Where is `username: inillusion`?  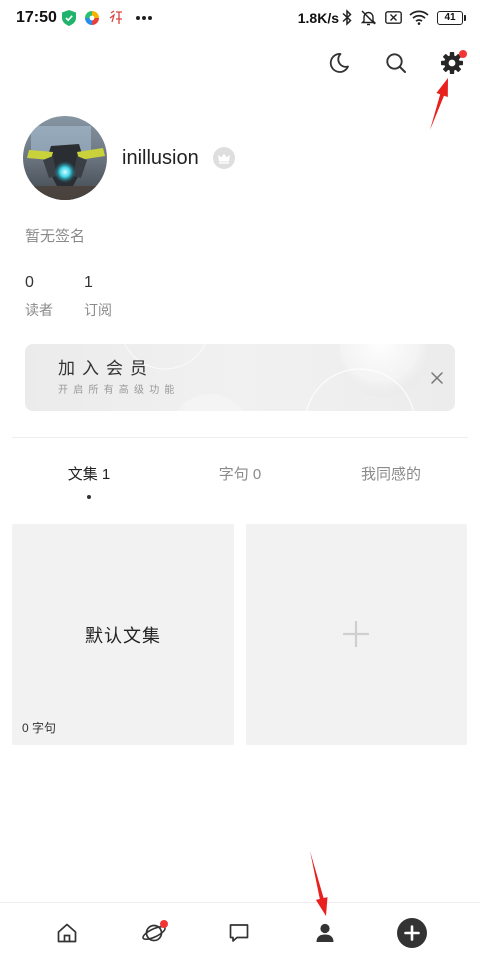
username: inillusion is located at coordinates (160, 158).